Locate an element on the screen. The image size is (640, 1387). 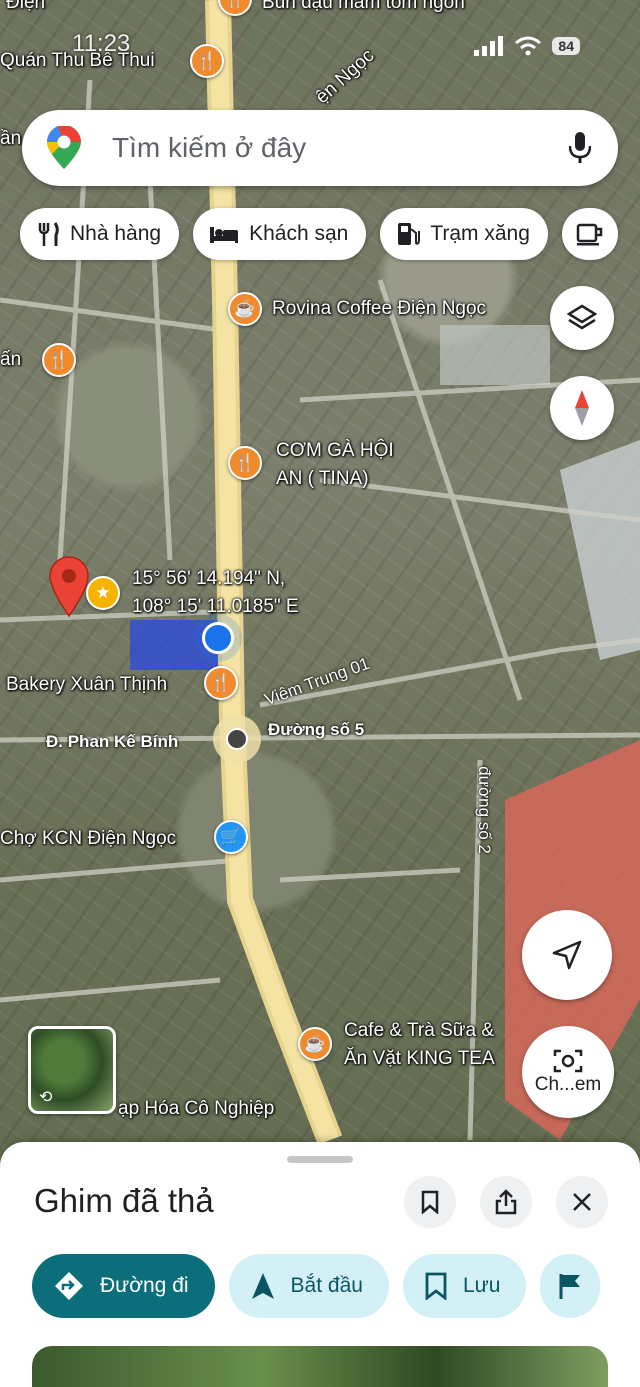
share-icon is located at coordinates (506, 1202).